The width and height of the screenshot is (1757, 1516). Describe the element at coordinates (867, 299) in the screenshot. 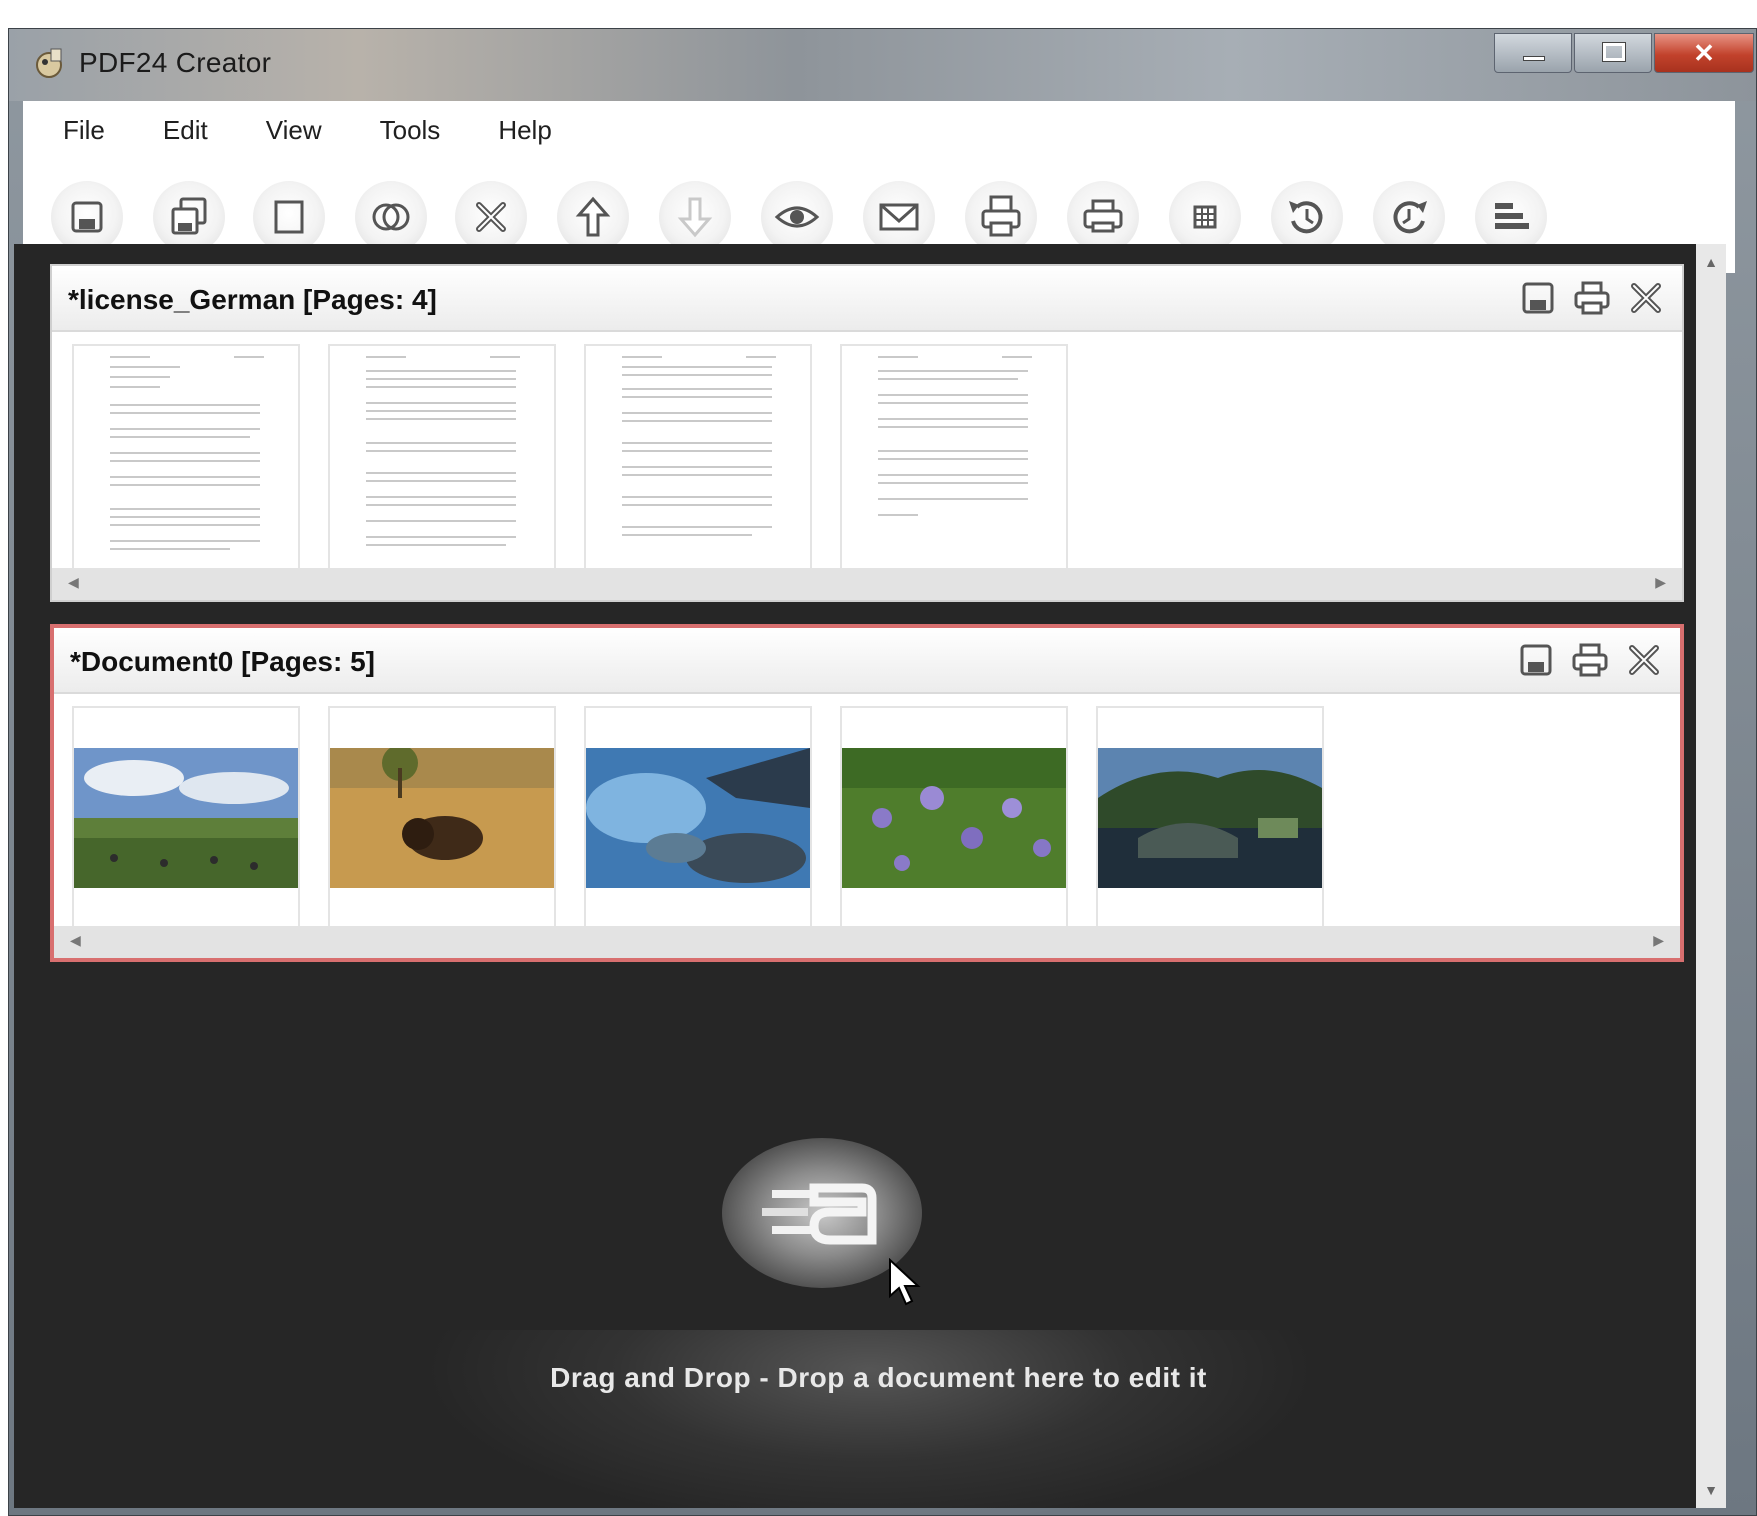

I see `document-header: *license_German [Pages: 4]` at that location.